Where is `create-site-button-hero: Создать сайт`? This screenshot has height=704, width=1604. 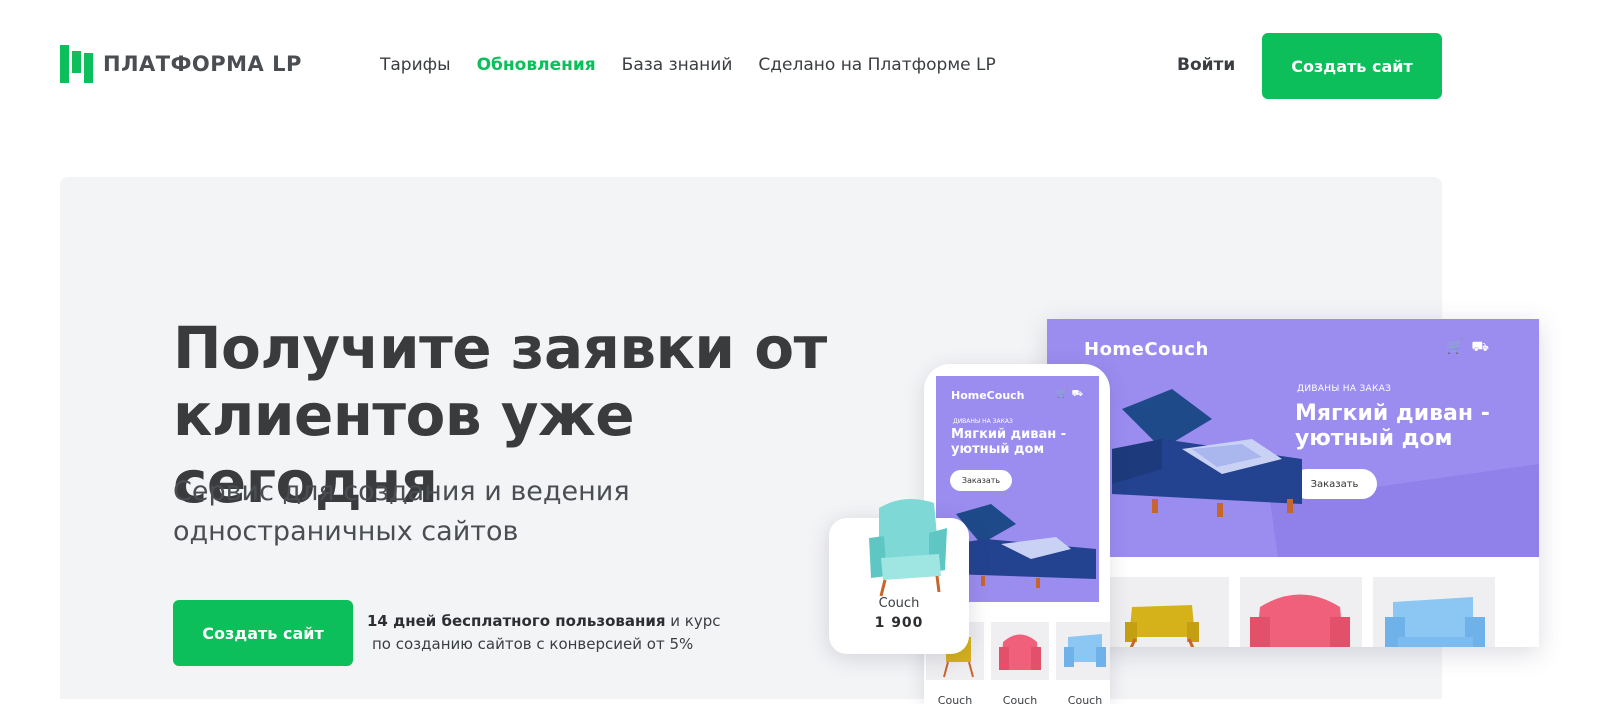
create-site-button-hero: Создать сайт is located at coordinates (263, 633).